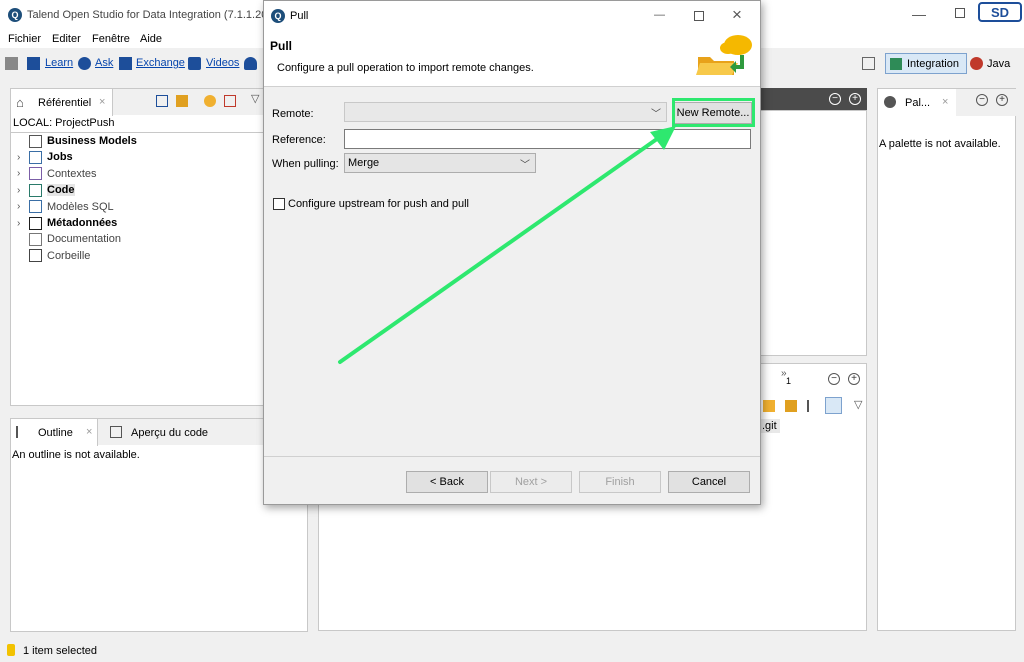  What do you see at coordinates (713, 112) in the screenshot?
I see `highlight-box` at bounding box center [713, 112].